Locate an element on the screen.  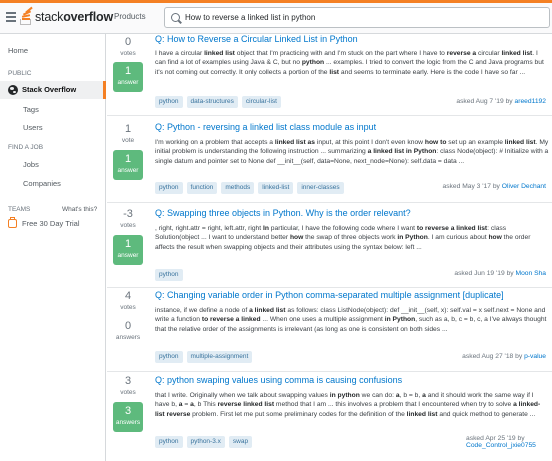
sidebar-item-tags: Tags is located at coordinates (31, 109).